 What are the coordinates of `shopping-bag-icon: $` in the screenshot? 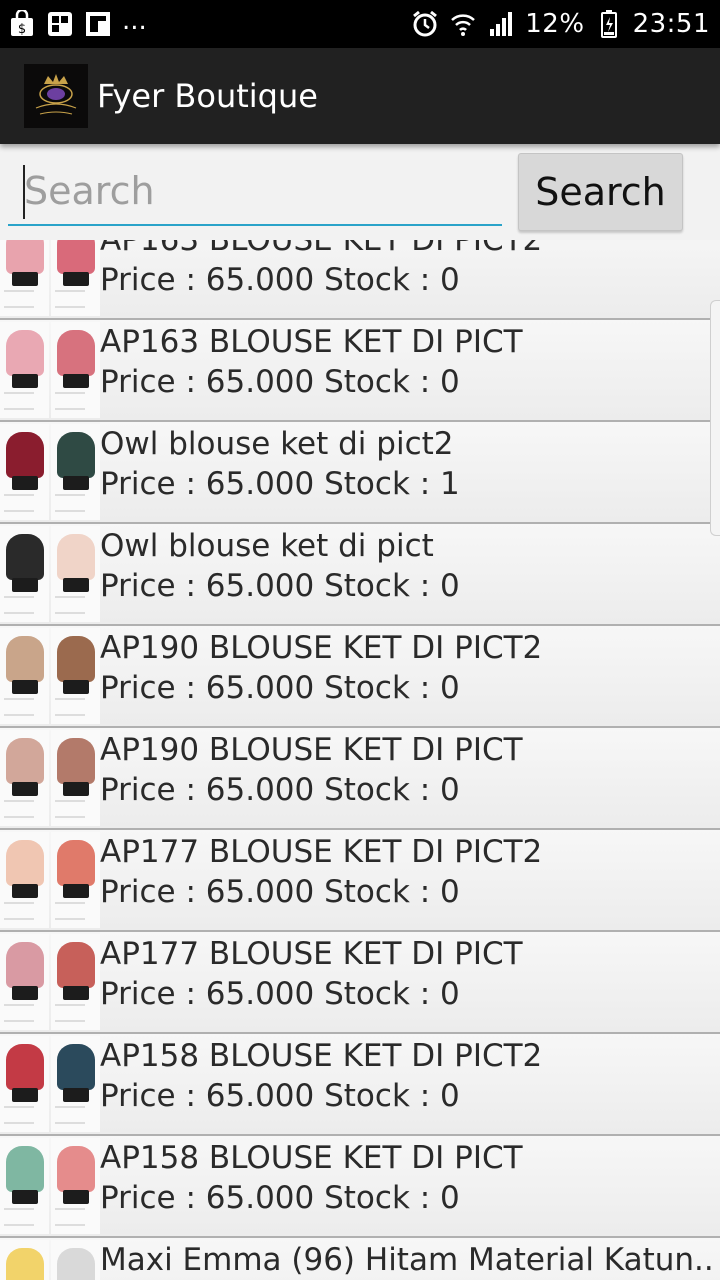 It's located at (22, 24).